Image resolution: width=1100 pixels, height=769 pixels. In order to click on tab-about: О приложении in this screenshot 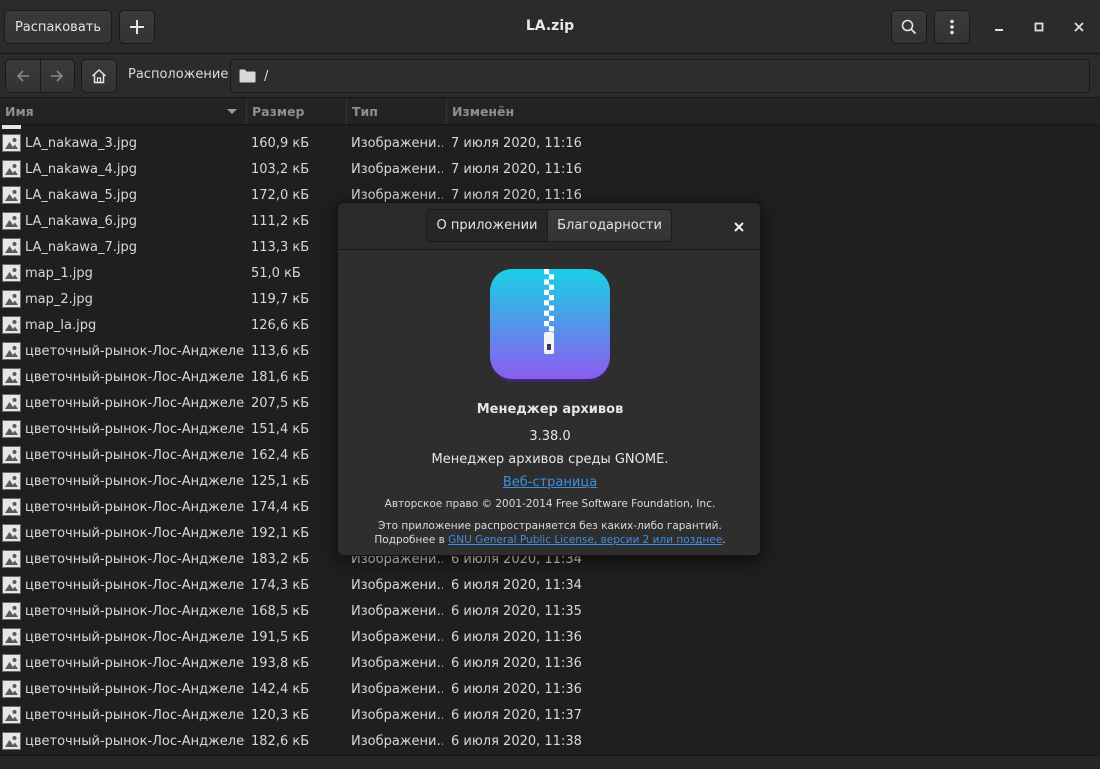, I will do `click(487, 225)`.